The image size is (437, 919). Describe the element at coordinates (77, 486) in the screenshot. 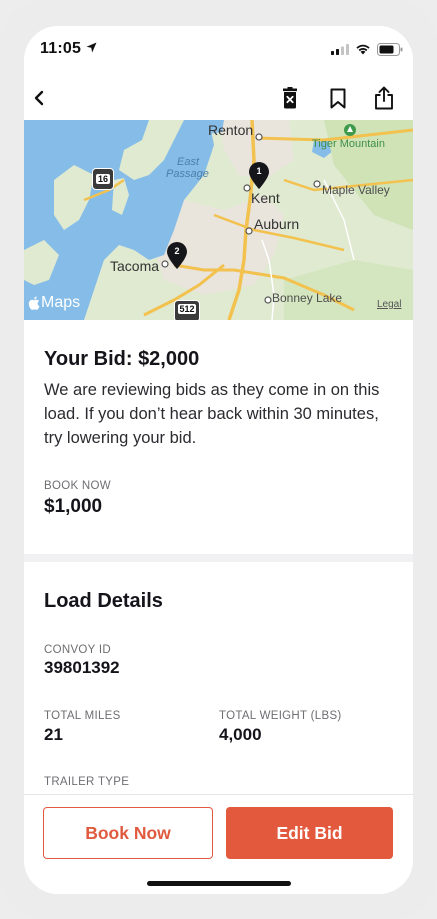

I see `book-now-price-label: BOOK NOW` at that location.